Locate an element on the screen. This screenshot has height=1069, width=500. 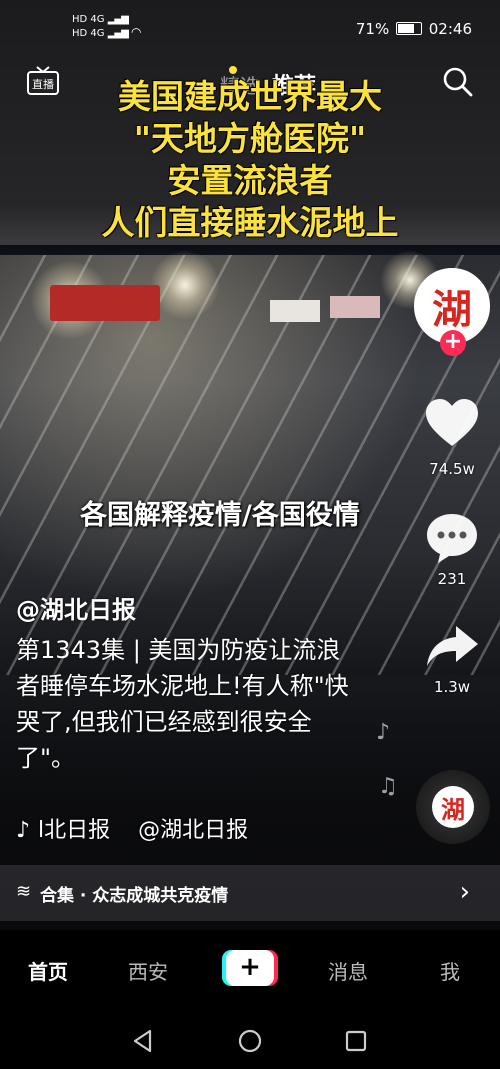
nav-me: 我 is located at coordinates (450, 970).